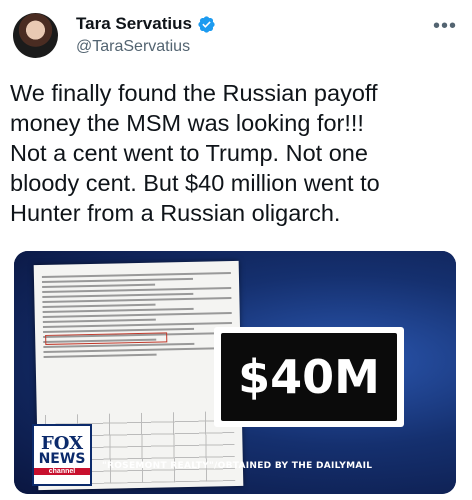 The image size is (472, 500). Describe the element at coordinates (133, 47) in the screenshot. I see `author-handle: @TaraServatius` at that location.